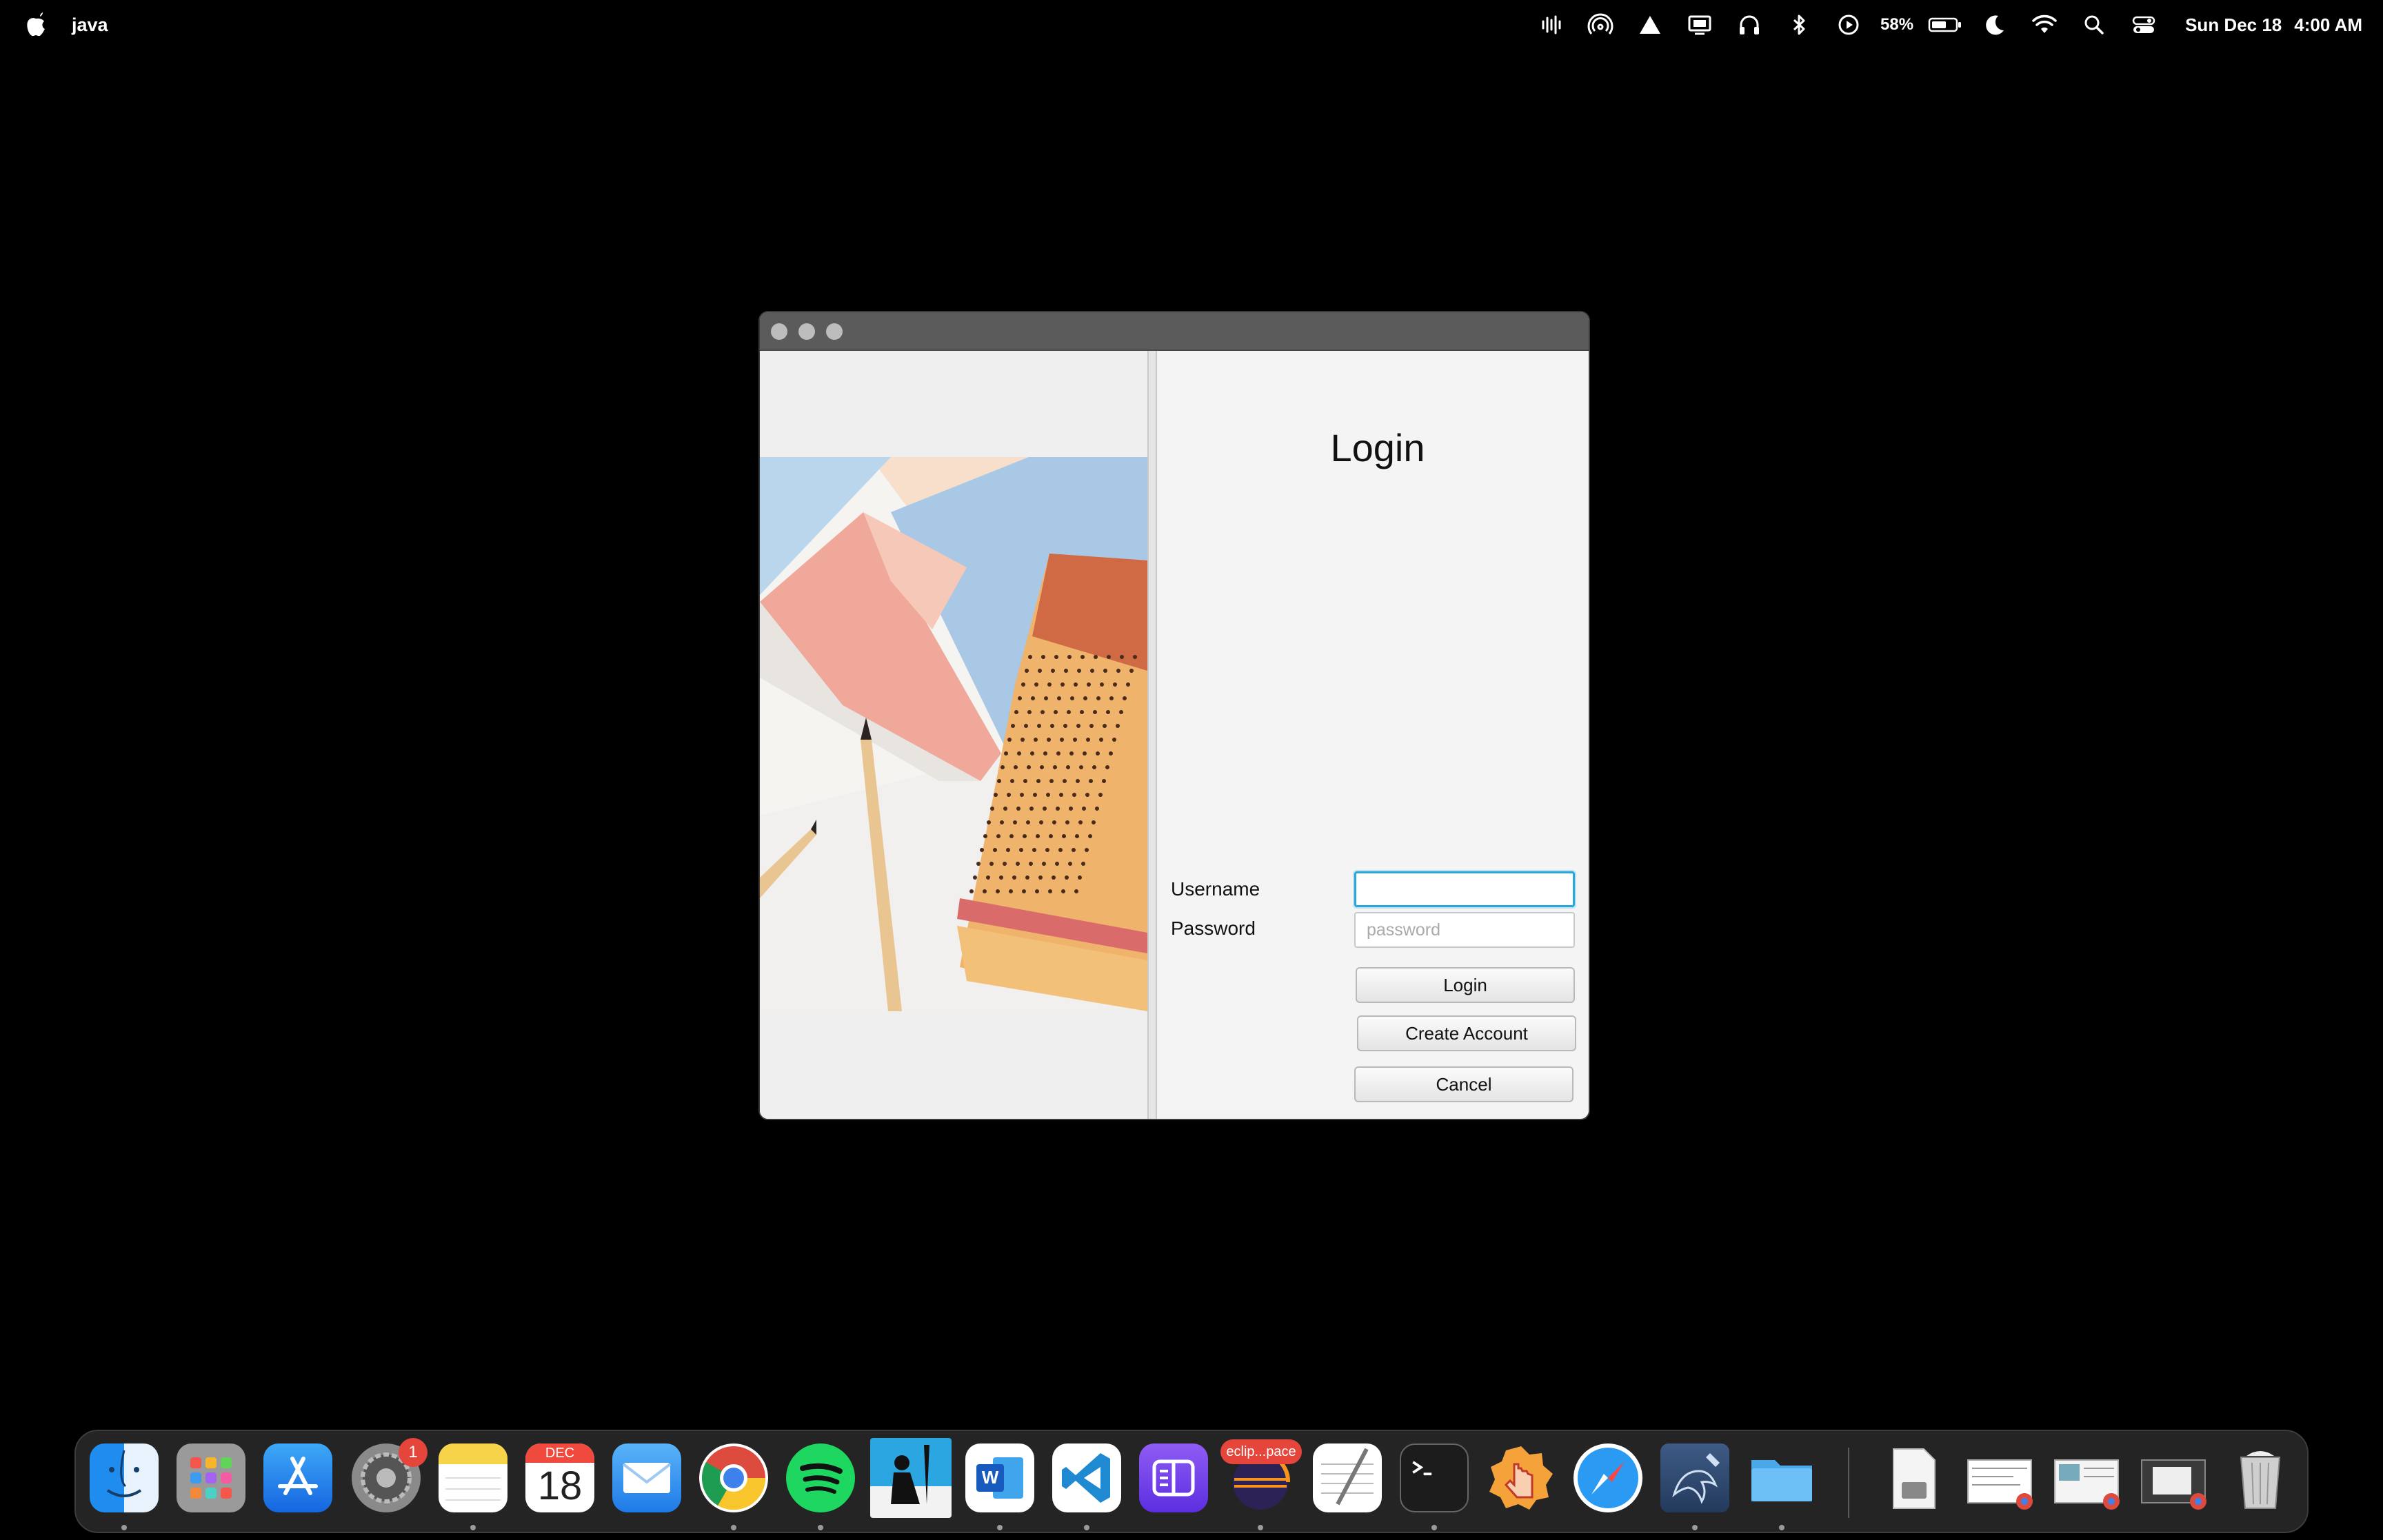 The image size is (2383, 1540). I want to click on cancel-button: Cancel, so click(1463, 1084).